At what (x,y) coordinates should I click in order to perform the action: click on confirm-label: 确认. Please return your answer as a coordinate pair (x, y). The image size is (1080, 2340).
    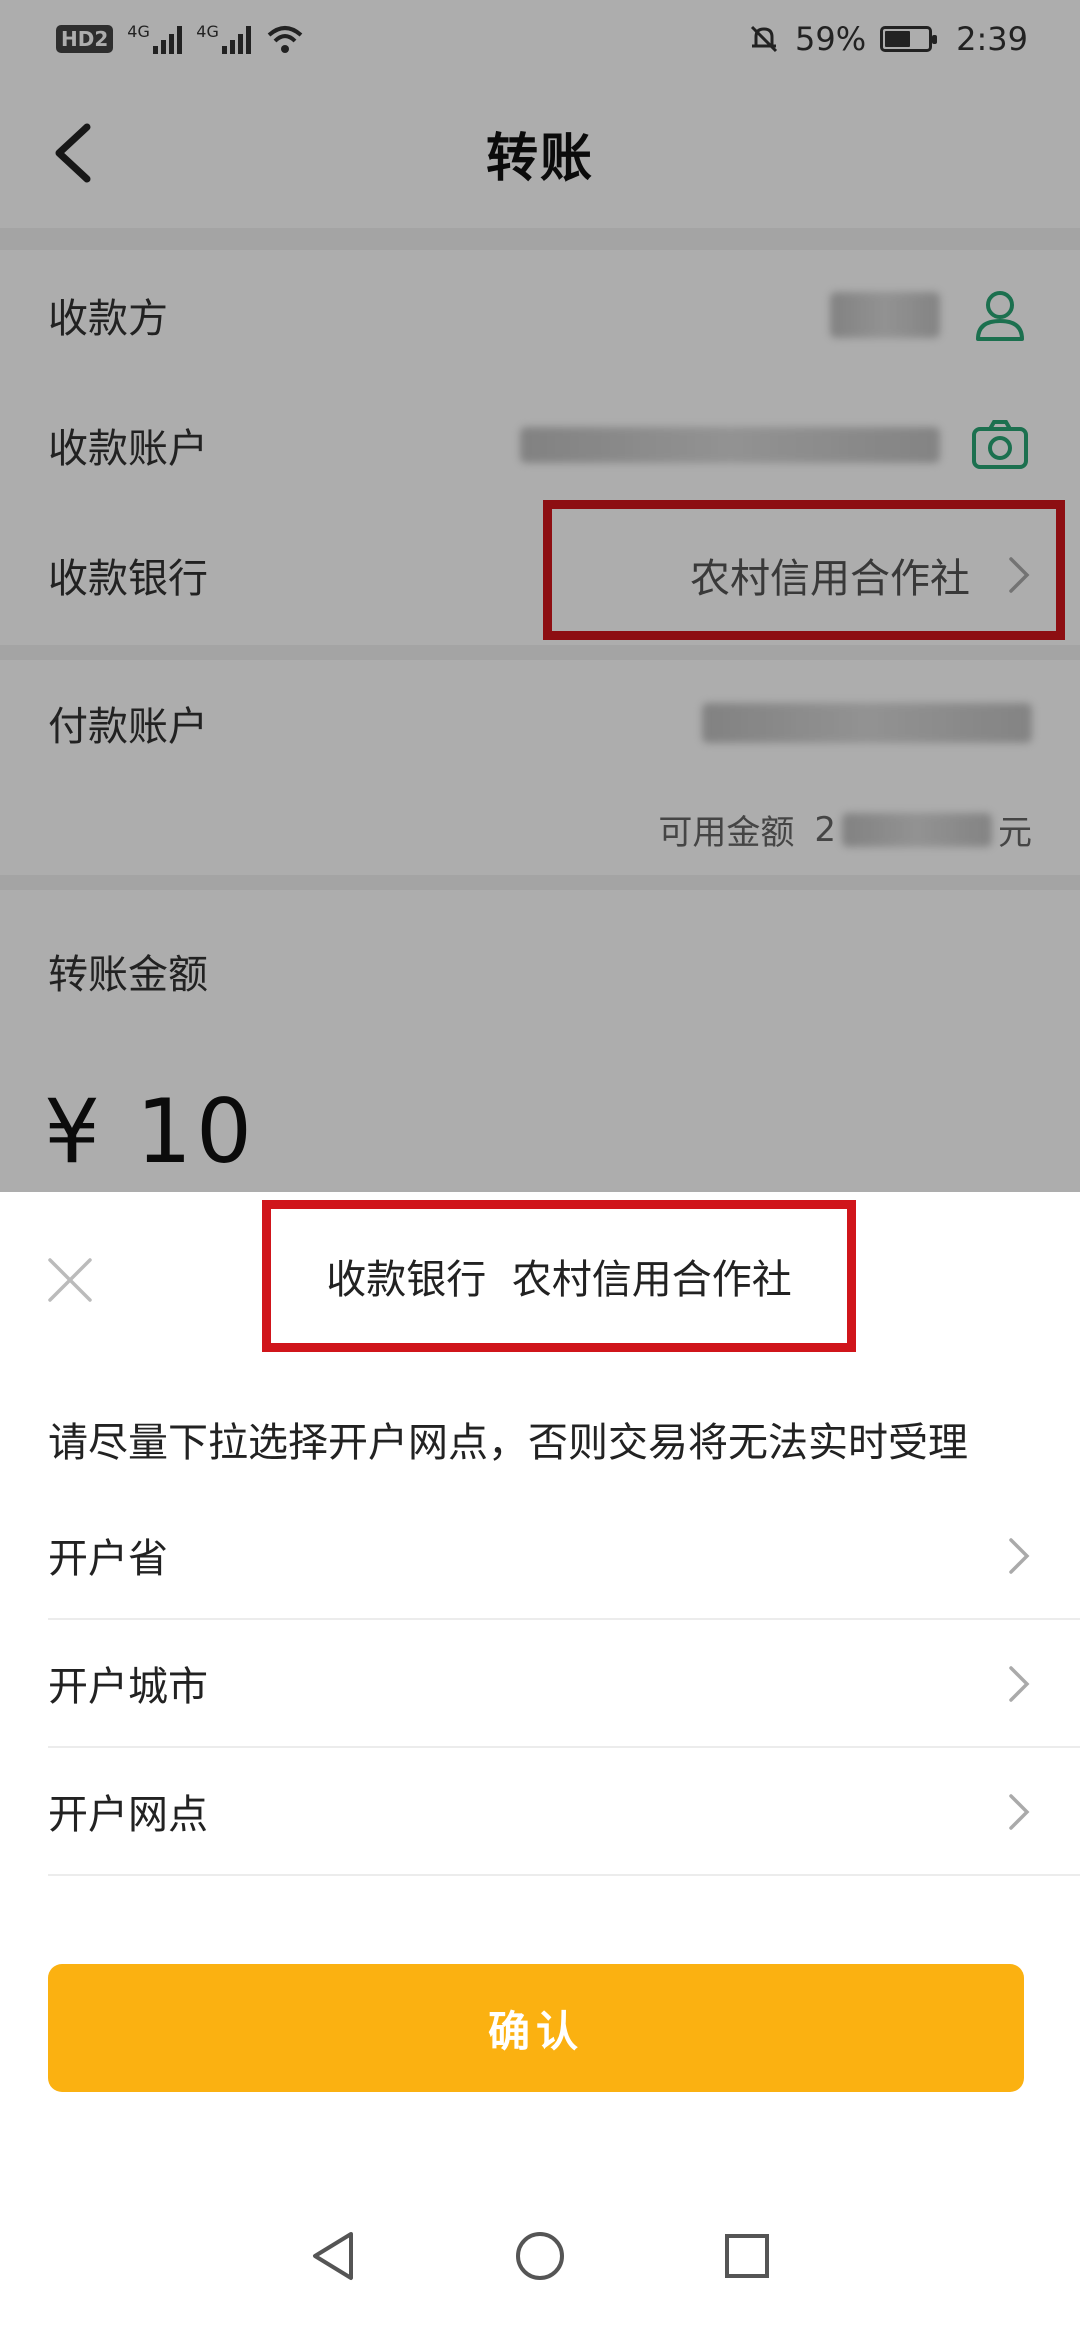
    Looking at the image, I should click on (535, 2031).